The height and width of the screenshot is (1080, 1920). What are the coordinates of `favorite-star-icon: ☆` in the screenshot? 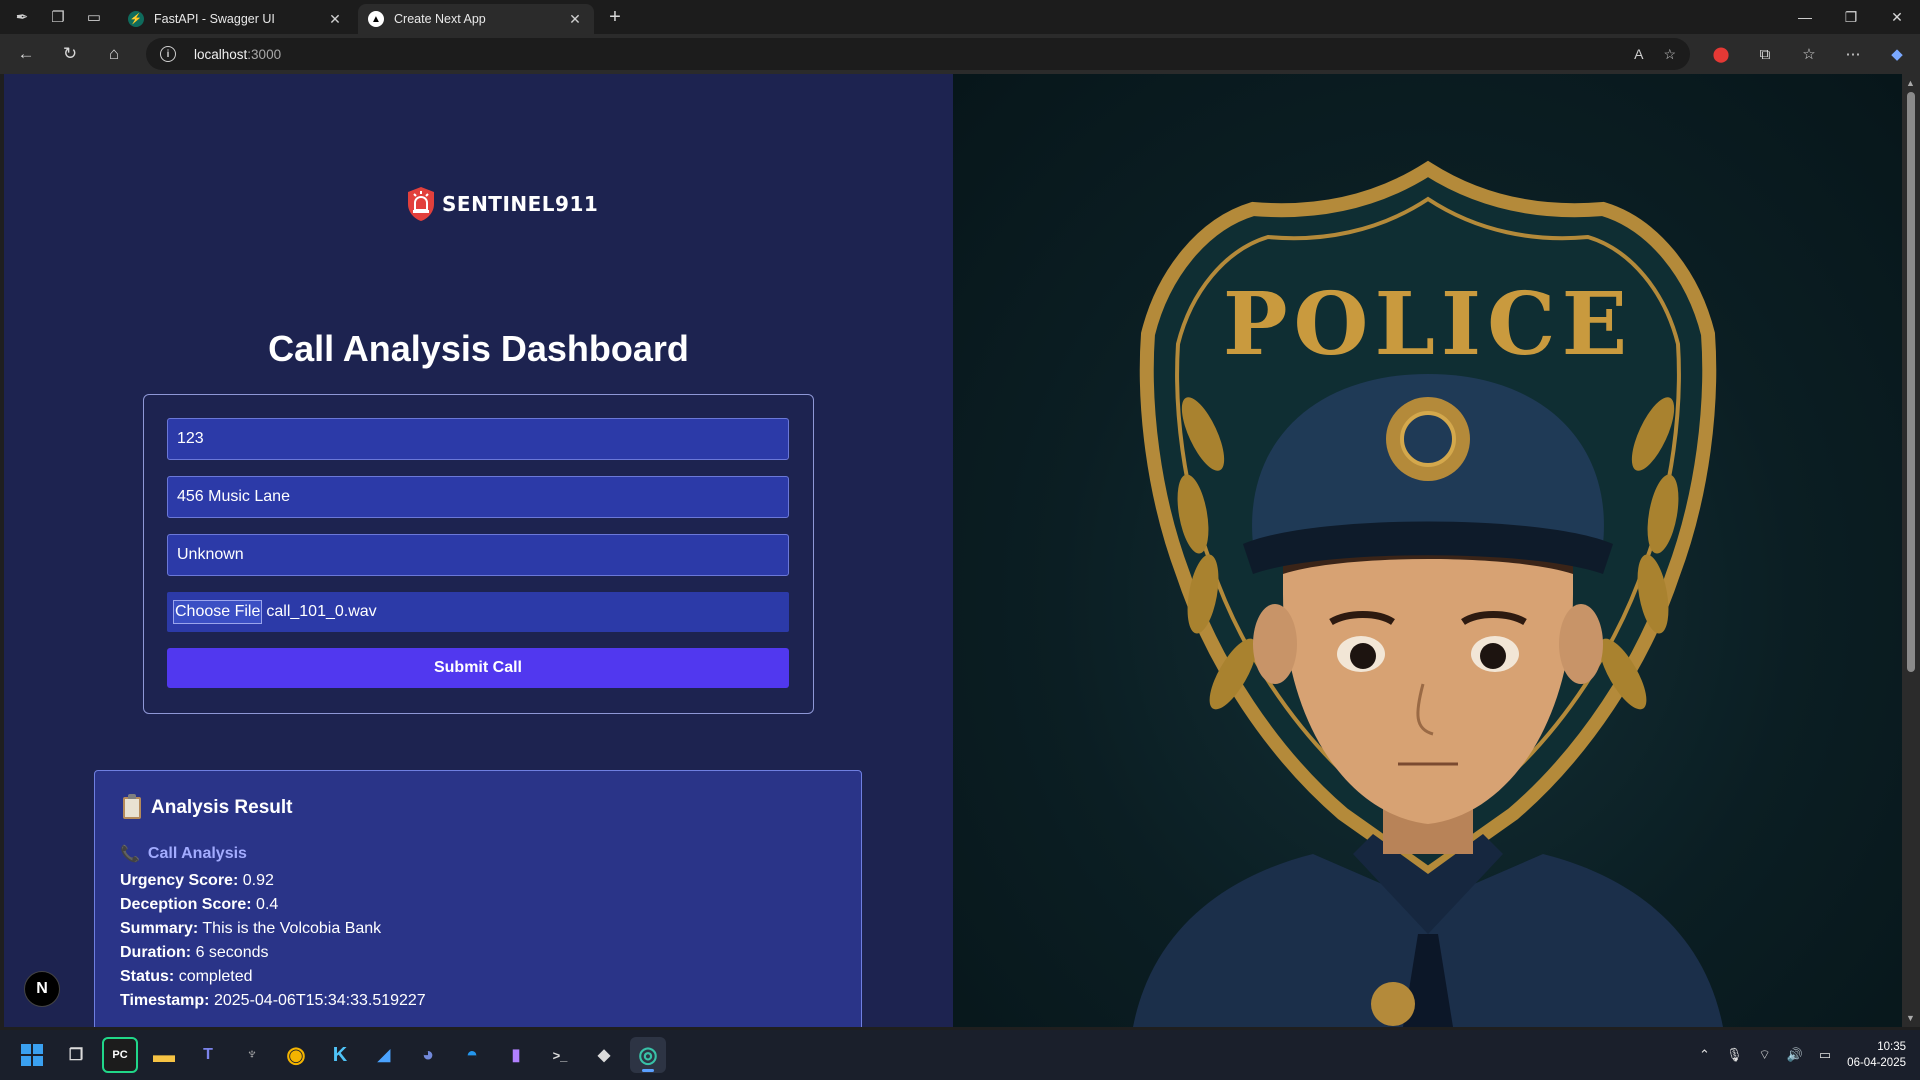 It's located at (1669, 54).